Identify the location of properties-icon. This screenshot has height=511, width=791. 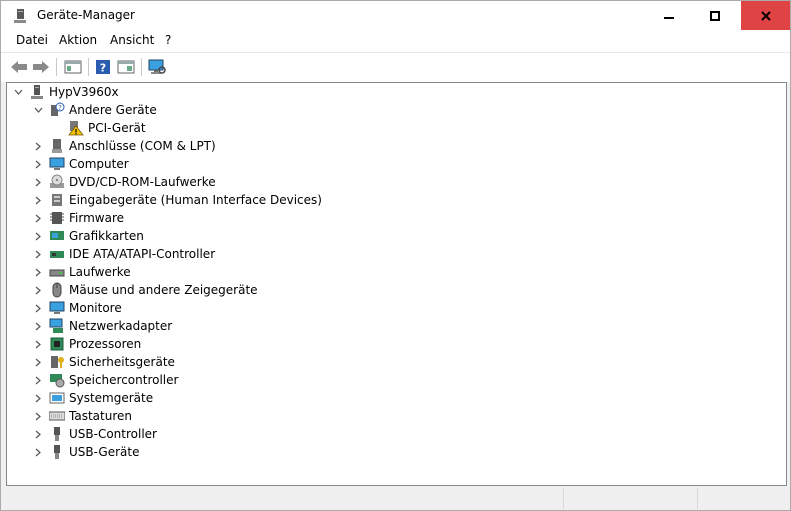
(126, 67).